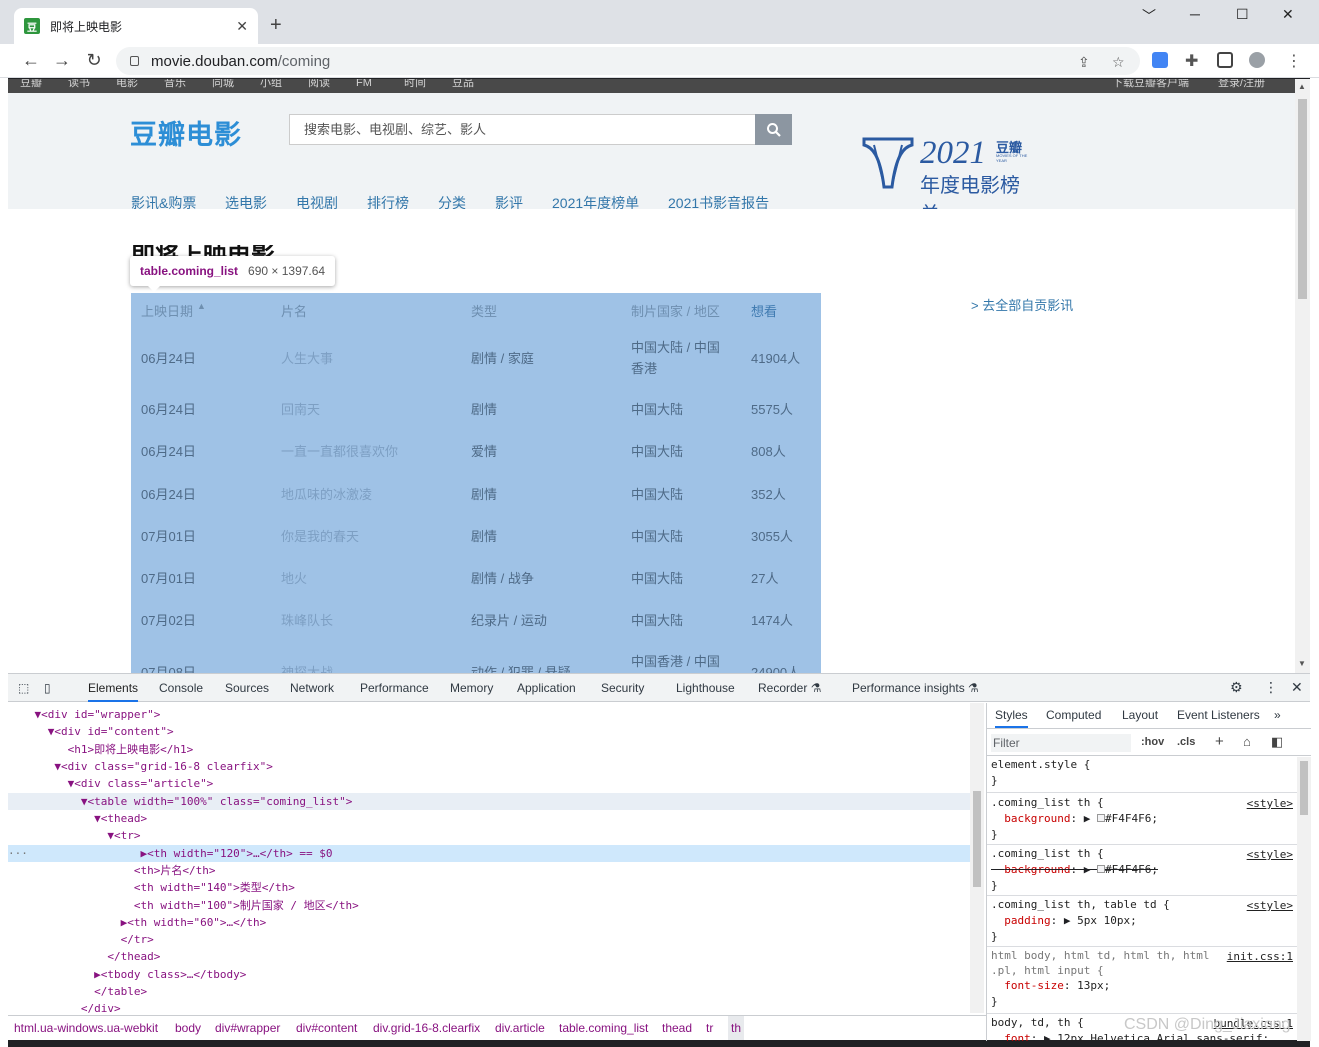 The width and height of the screenshot is (1319, 1047). I want to click on settings-gear-icon: ⚙, so click(1236, 687).